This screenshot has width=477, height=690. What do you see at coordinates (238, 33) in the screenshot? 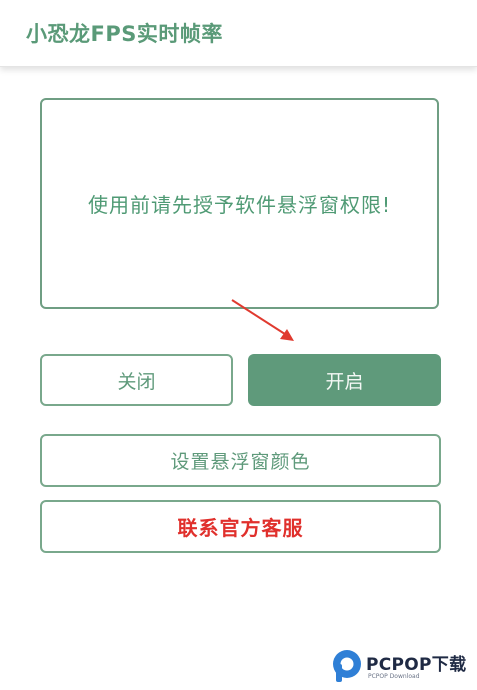
I see `app-bar: 小恐龙FPS实时帧率` at bounding box center [238, 33].